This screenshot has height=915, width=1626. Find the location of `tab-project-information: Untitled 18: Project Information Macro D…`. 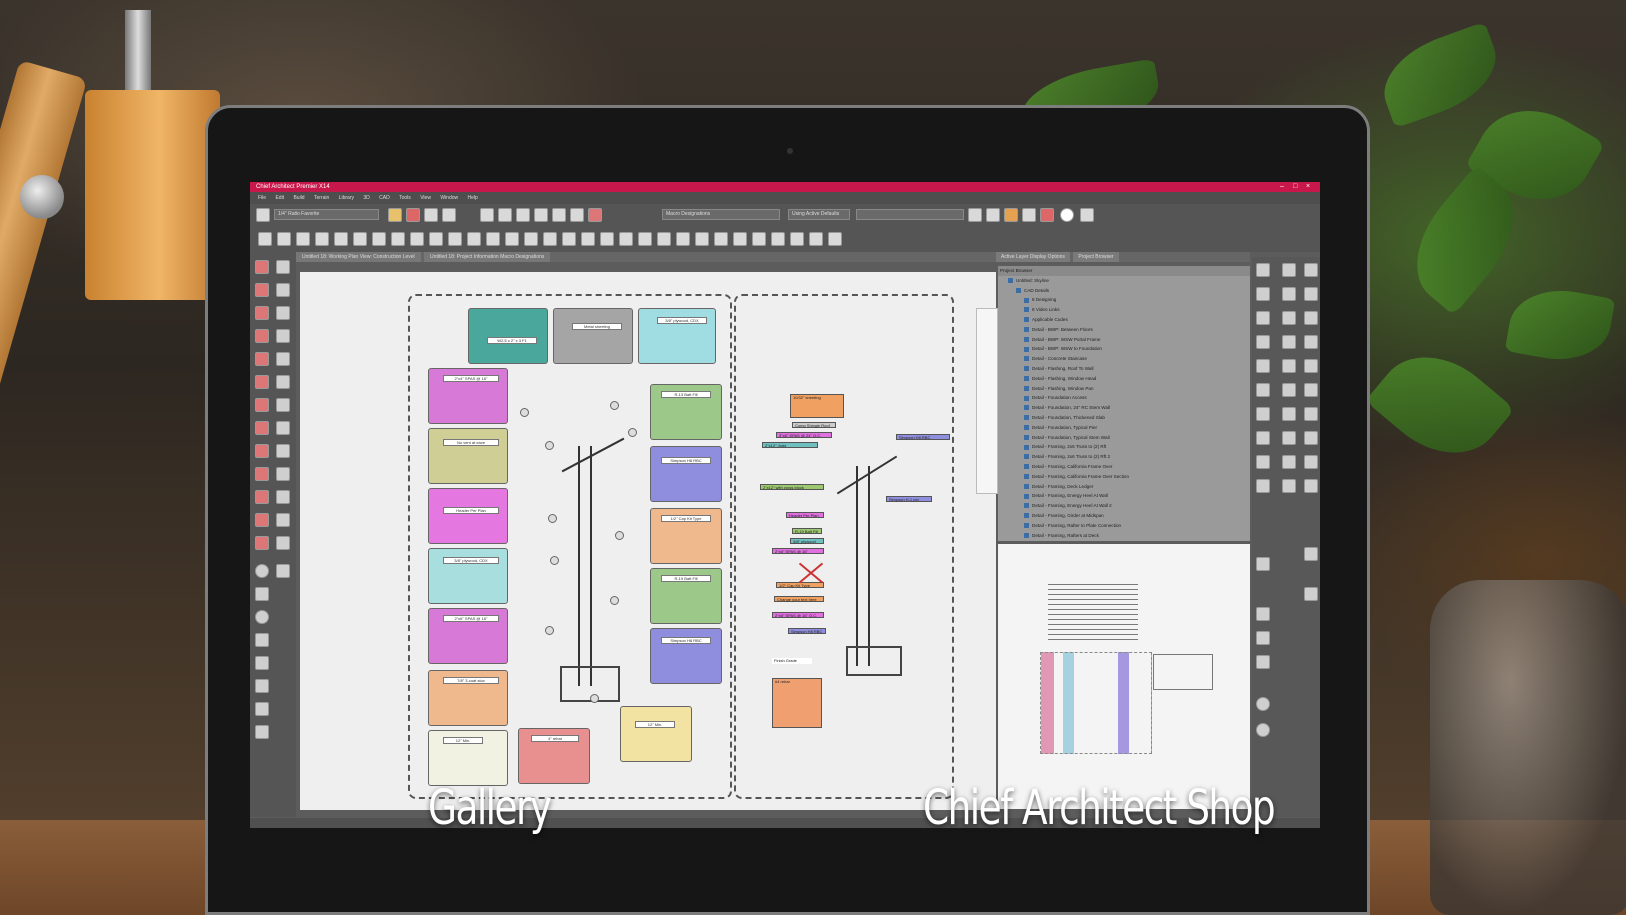

tab-project-information: Untitled 18: Project Information Macro D… is located at coordinates (487, 257).